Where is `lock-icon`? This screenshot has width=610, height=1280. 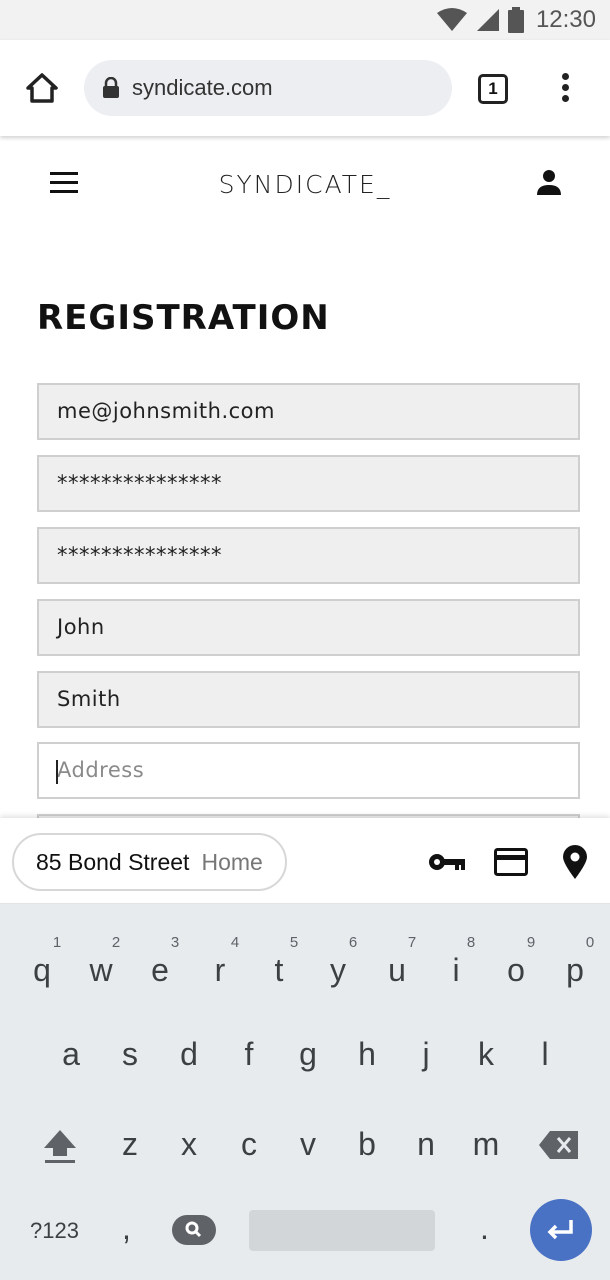 lock-icon is located at coordinates (111, 87).